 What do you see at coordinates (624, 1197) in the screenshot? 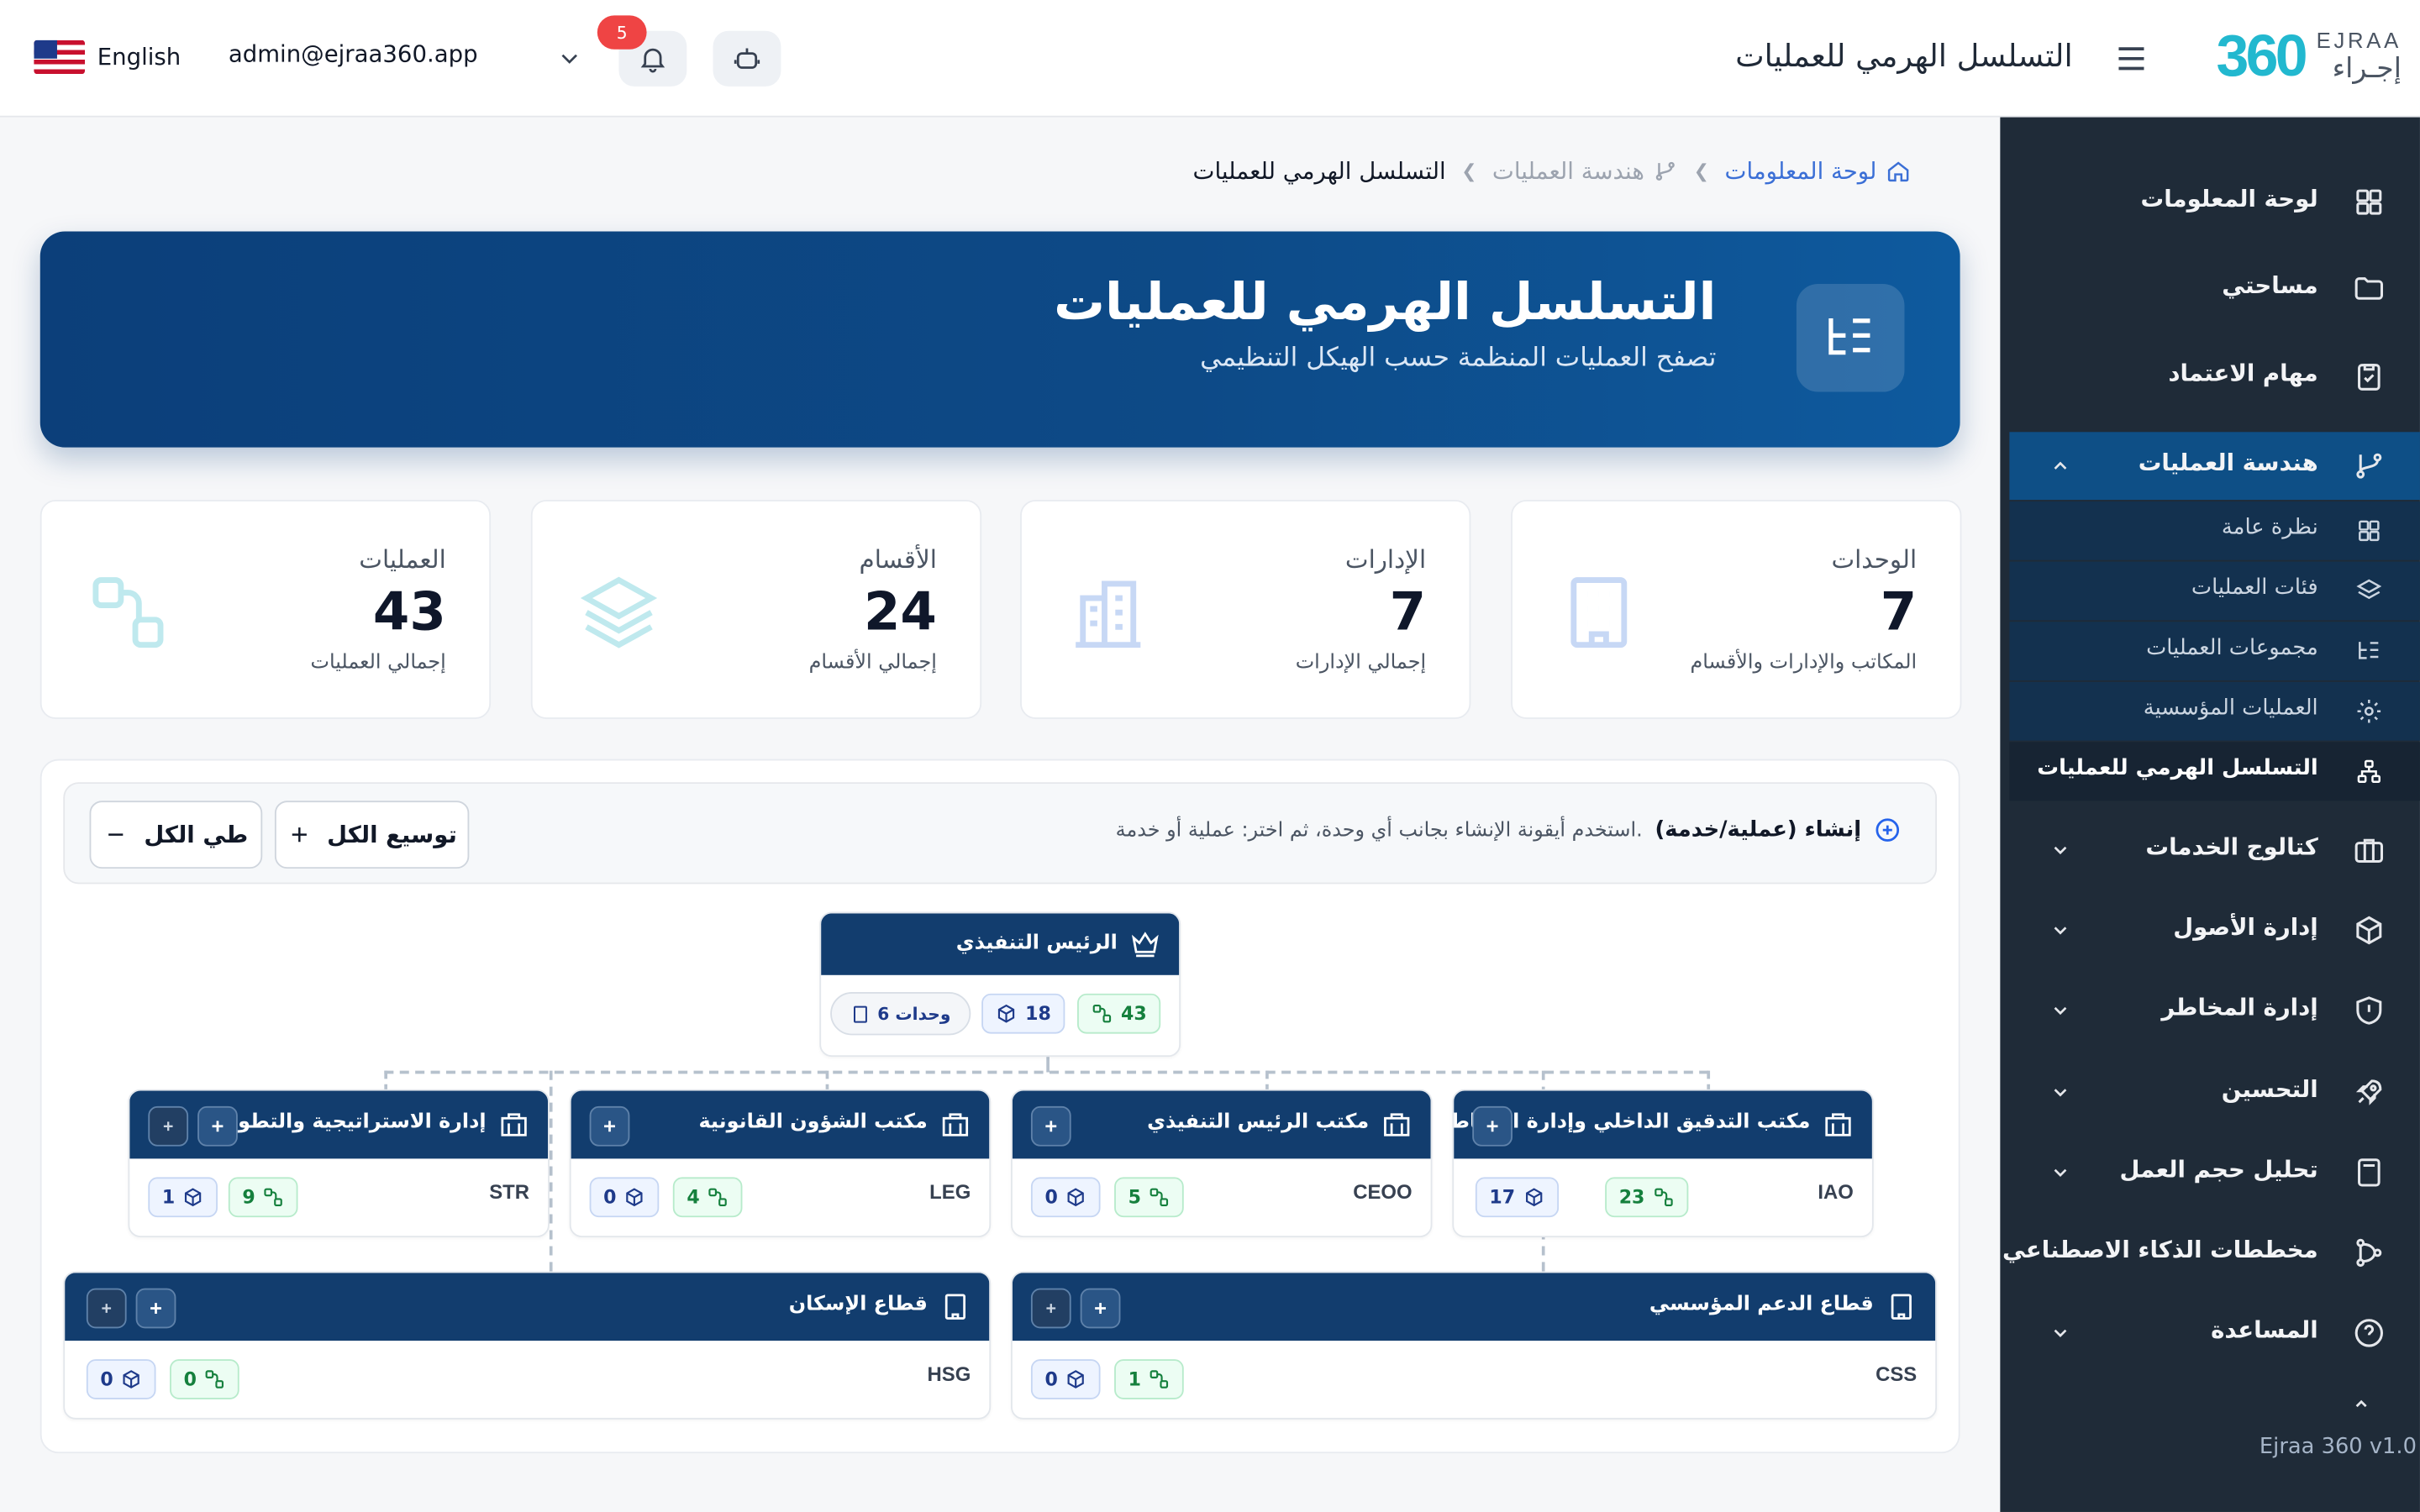
I see `assets-count-chip: 0` at bounding box center [624, 1197].